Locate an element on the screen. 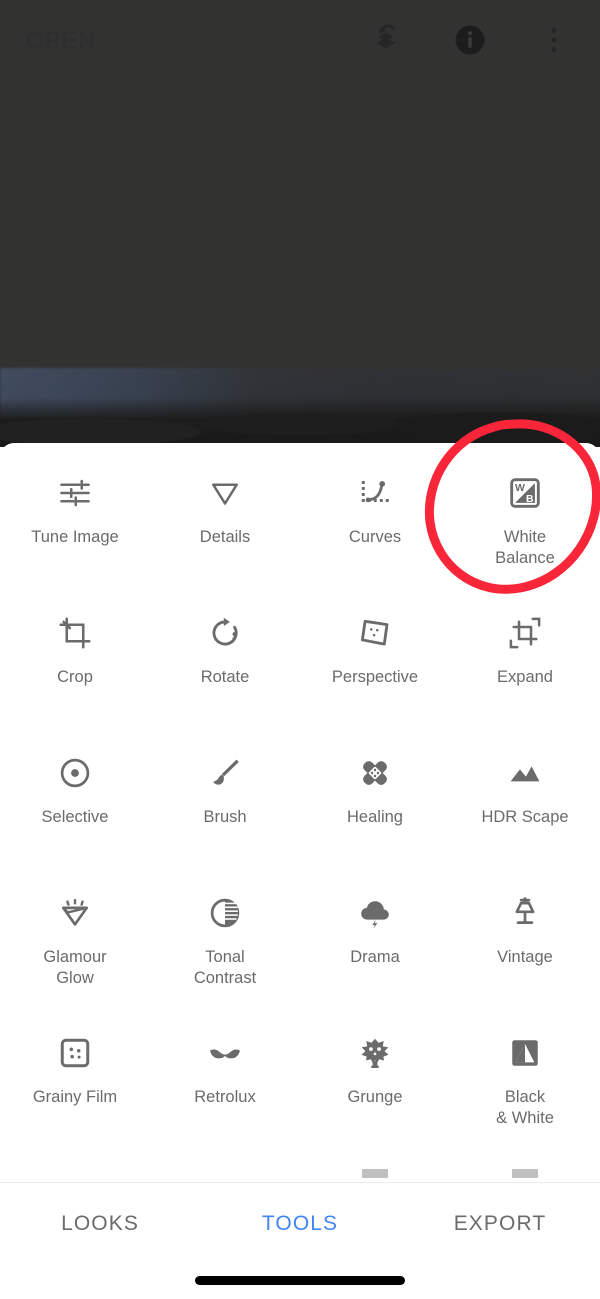 Image resolution: width=600 pixels, height=1299 pixels. tool-drama: Drama is located at coordinates (375, 947).